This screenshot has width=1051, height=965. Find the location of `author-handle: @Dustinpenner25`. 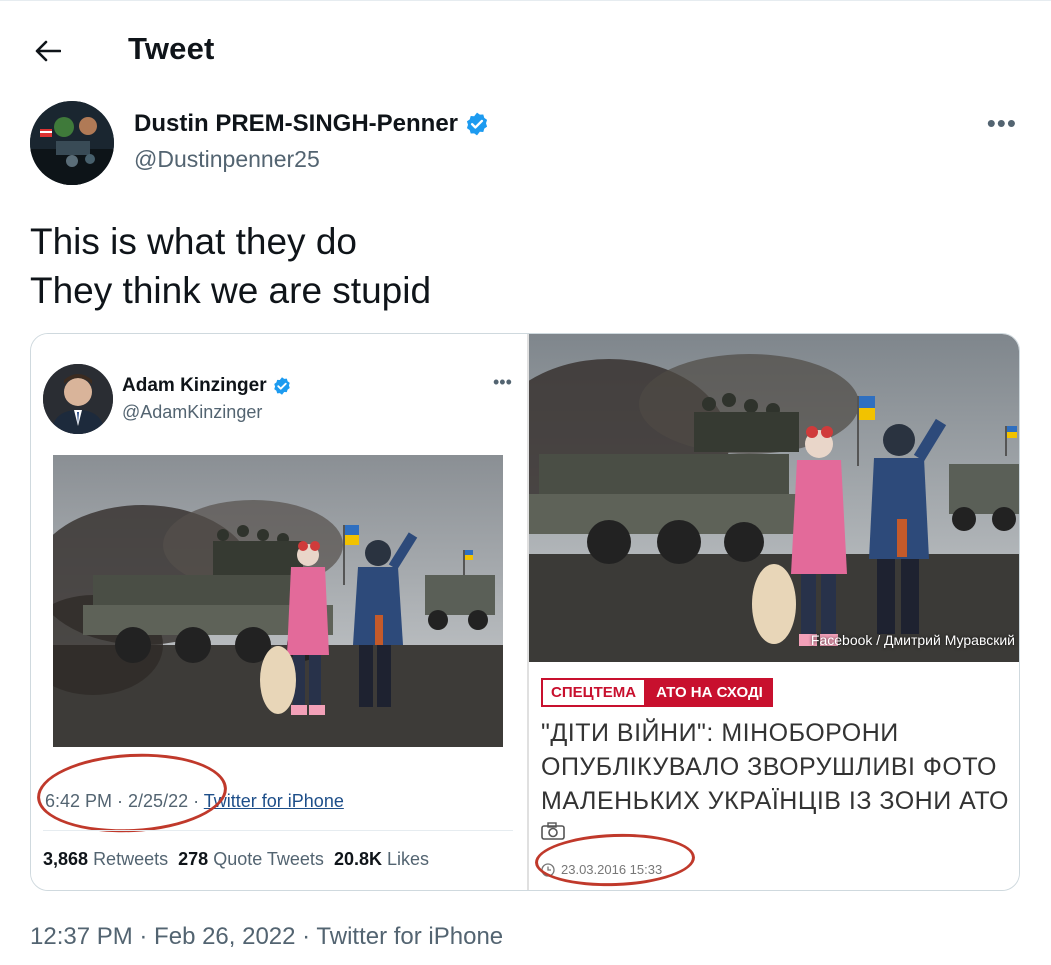

author-handle: @Dustinpenner25 is located at coordinates (227, 159).